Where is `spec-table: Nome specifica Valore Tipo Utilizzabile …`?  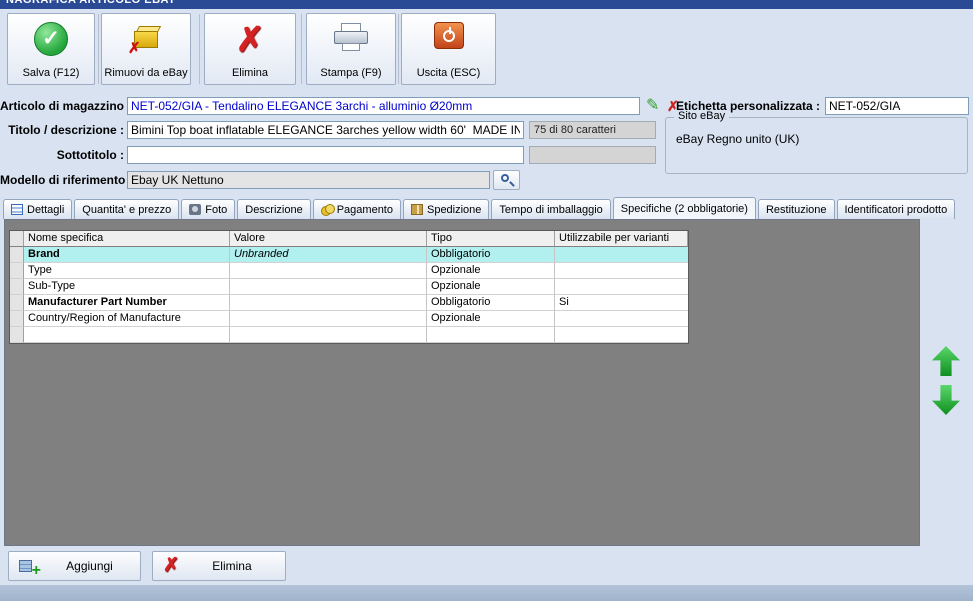
spec-table: Nome specifica Valore Tipo Utilizzabile … is located at coordinates (349, 287).